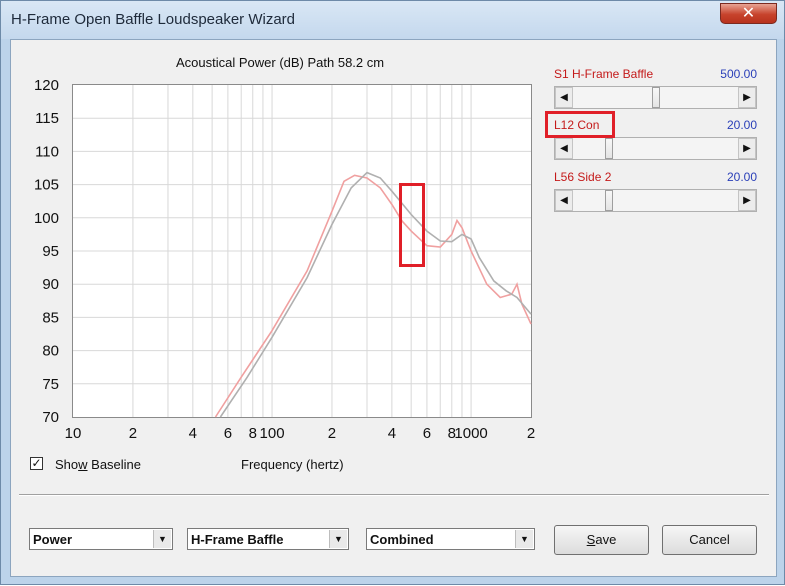  I want to click on s1-scrollbar: ◀ ▶, so click(655, 97).